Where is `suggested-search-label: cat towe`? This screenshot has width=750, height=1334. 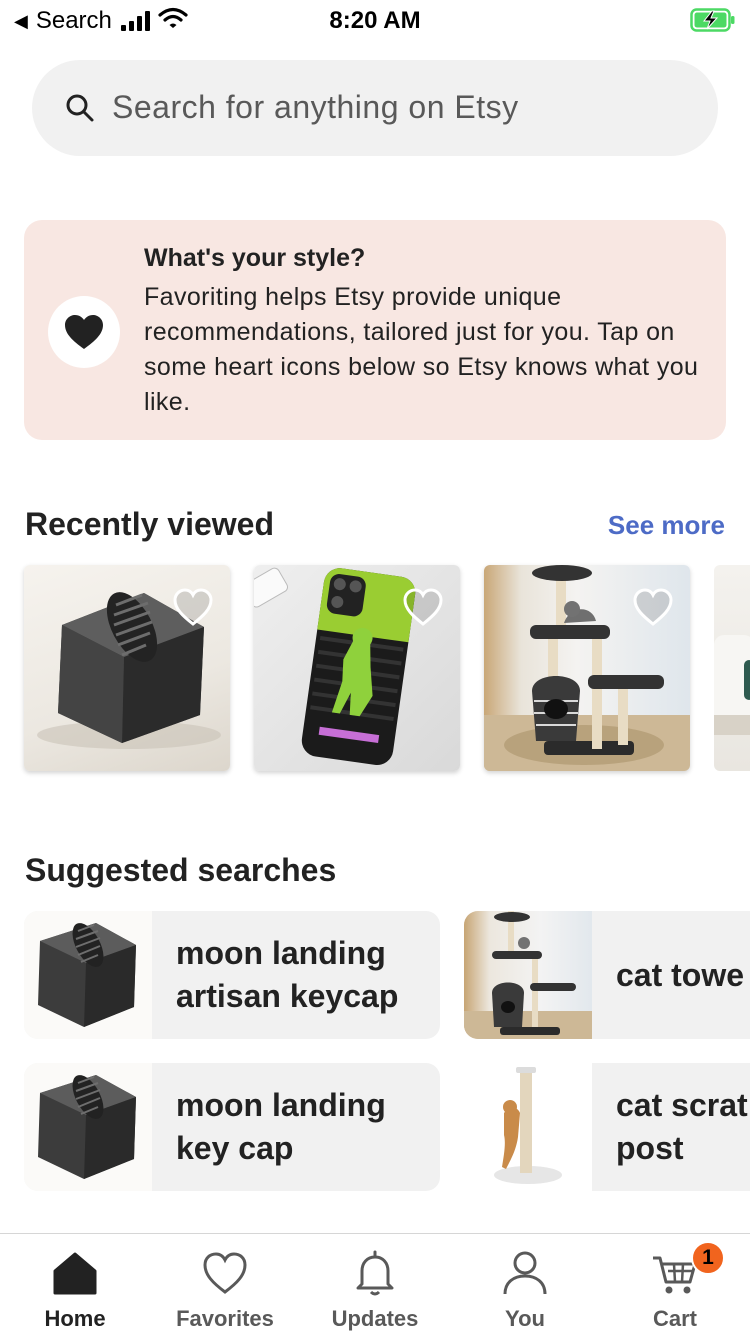
suggested-search-label: cat towe is located at coordinates (680, 975).